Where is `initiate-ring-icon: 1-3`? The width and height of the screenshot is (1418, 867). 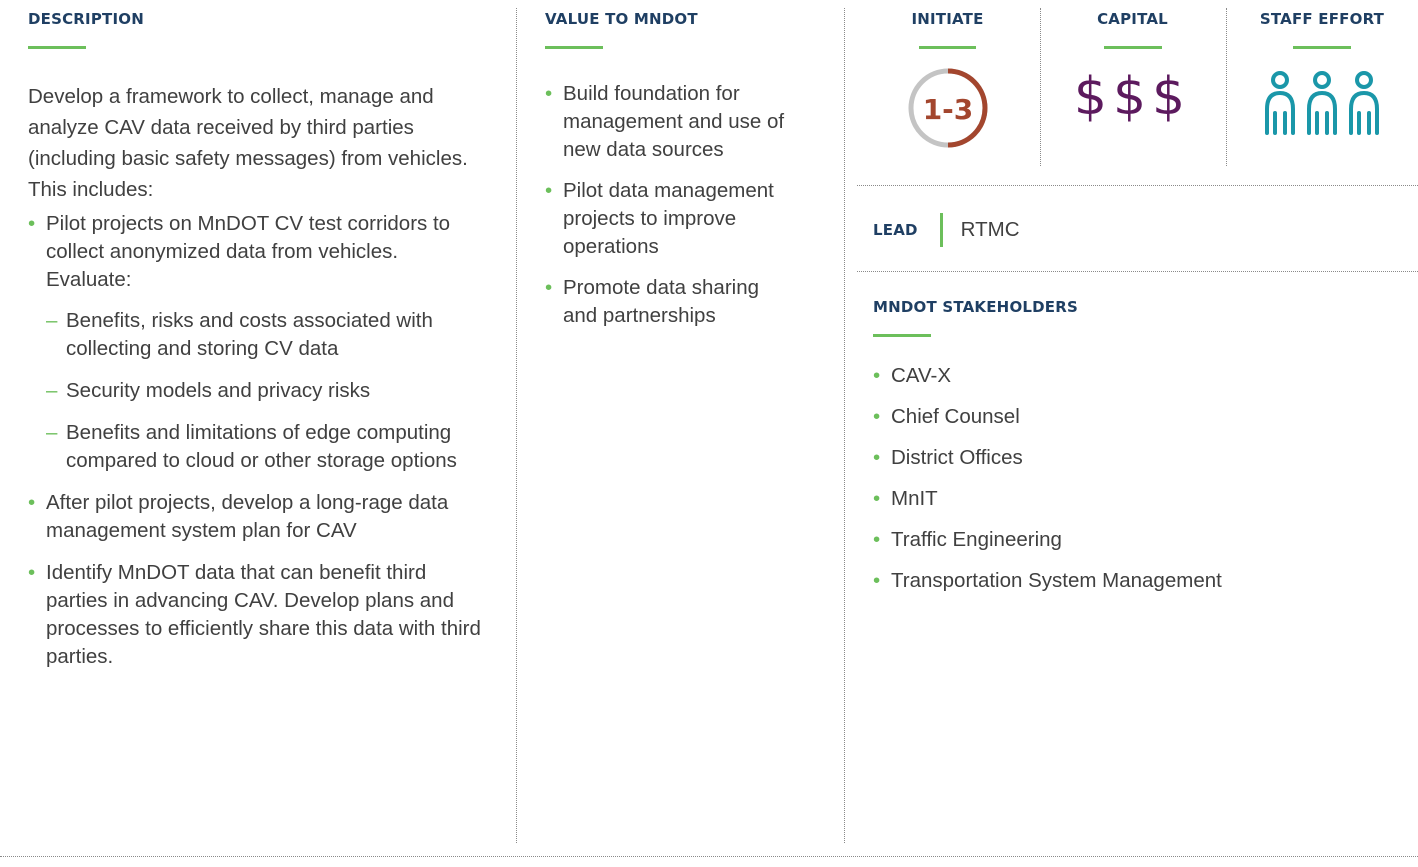 initiate-ring-icon: 1-3 is located at coordinates (947, 108).